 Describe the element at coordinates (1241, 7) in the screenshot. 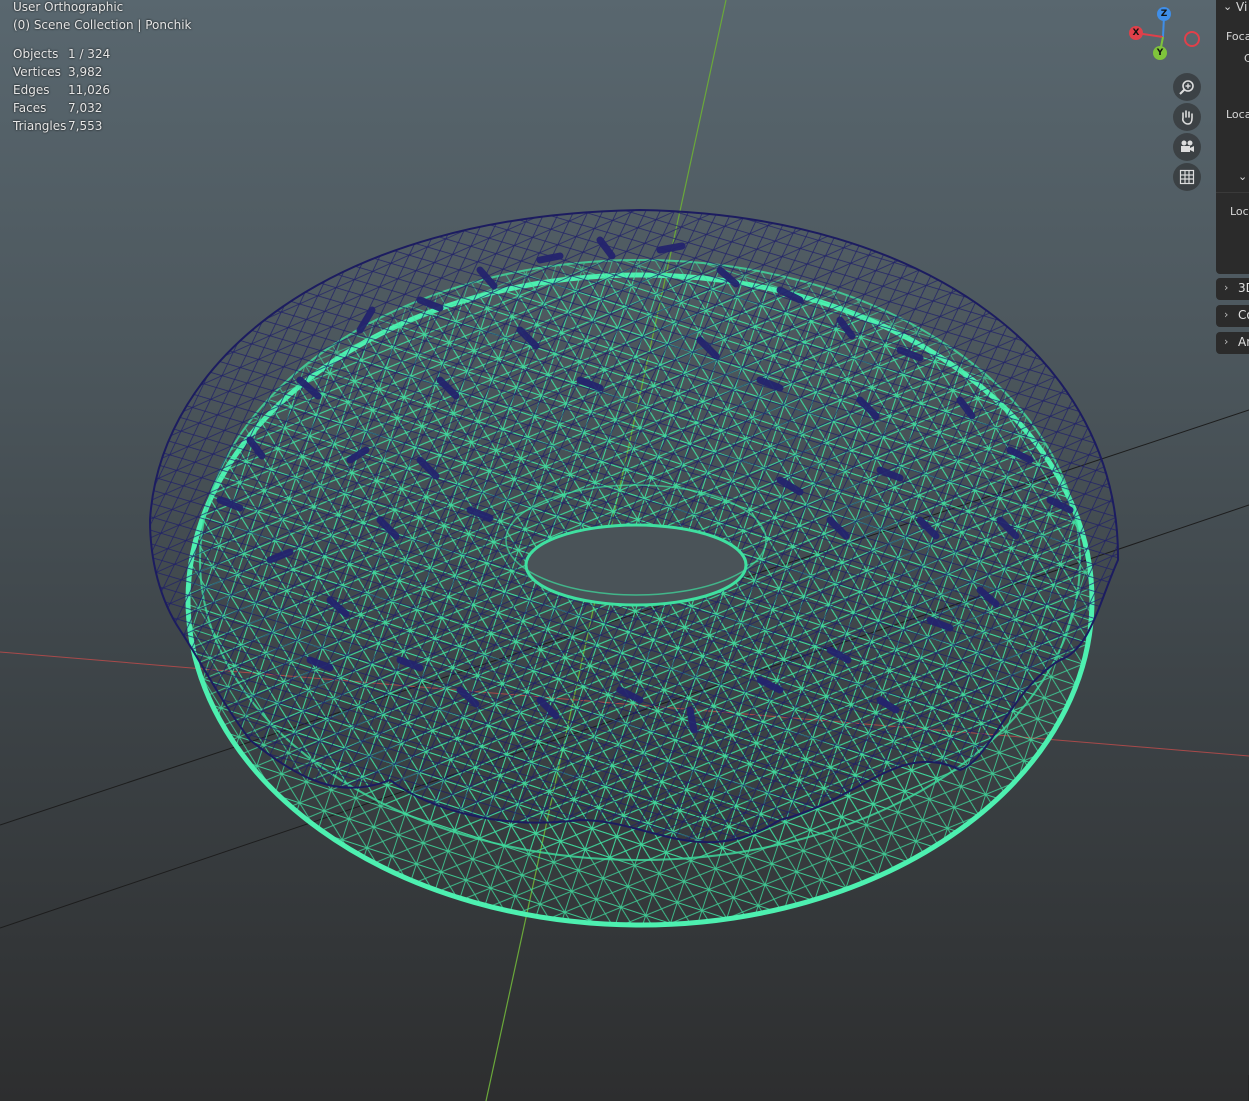

I see `panel-header-view: Vi` at that location.